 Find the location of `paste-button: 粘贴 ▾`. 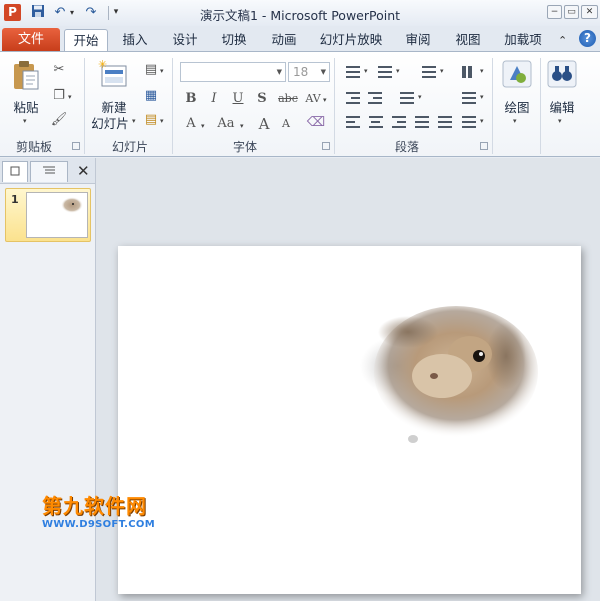

paste-button: 粘贴 ▾ is located at coordinates (26, 96).